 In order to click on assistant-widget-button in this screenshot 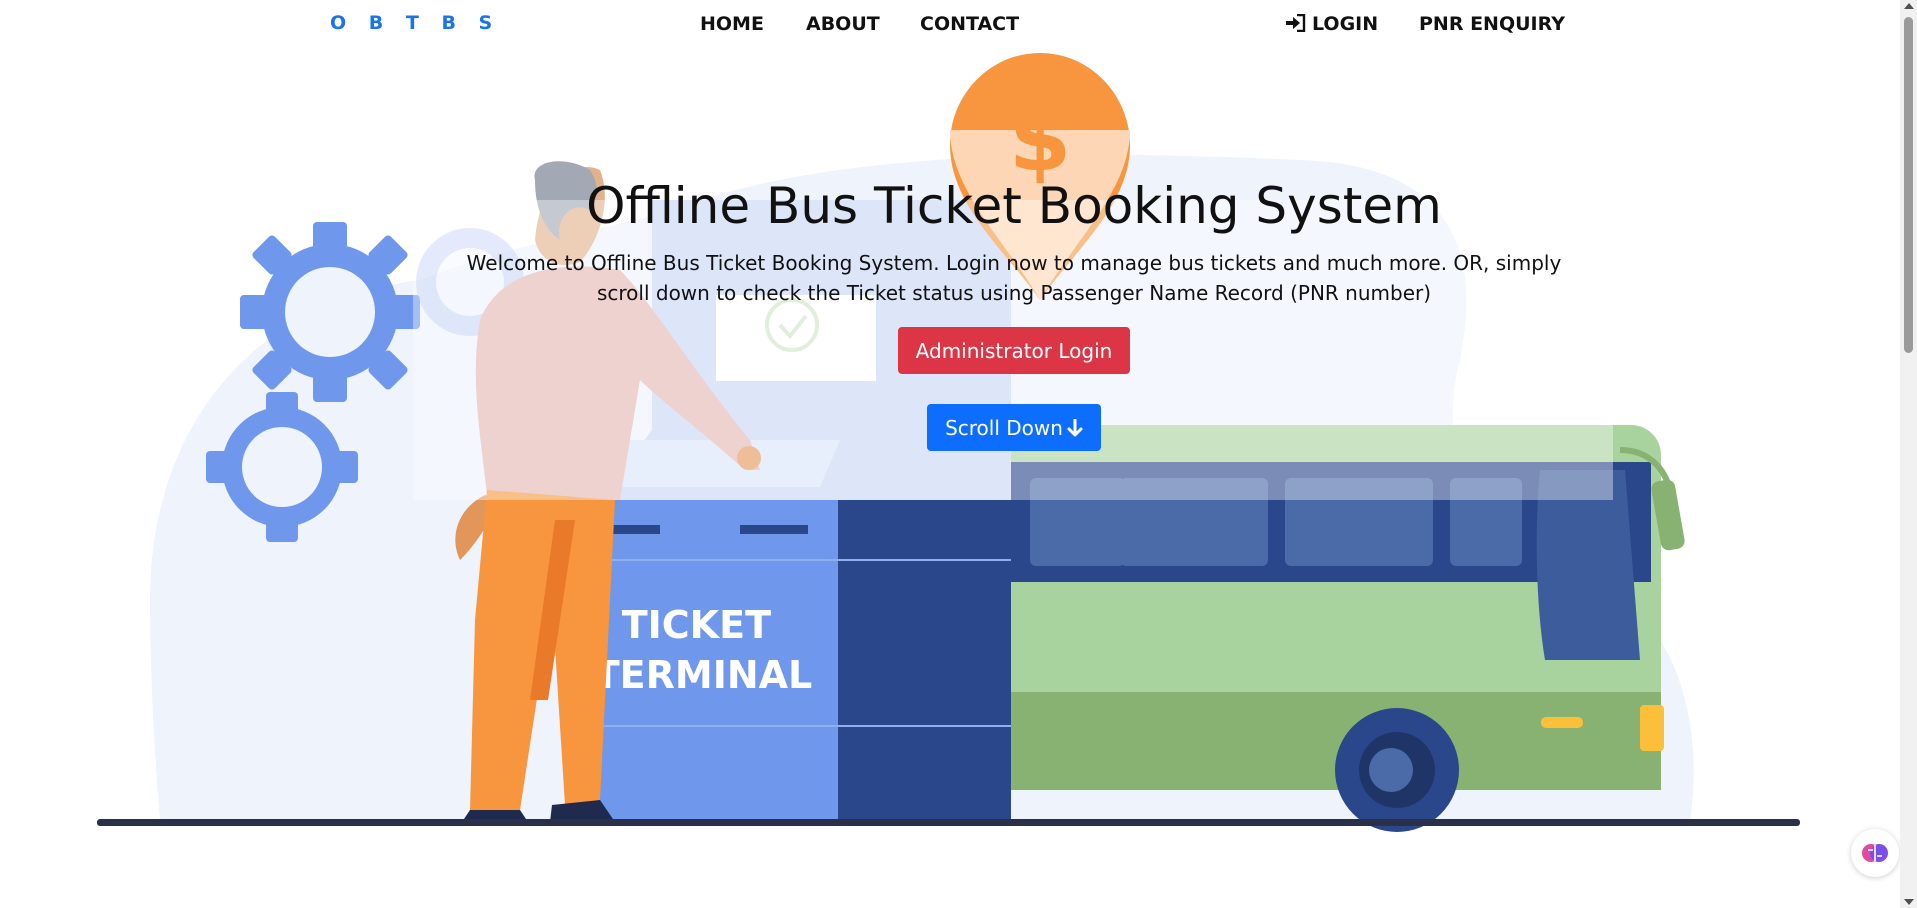, I will do `click(1875, 853)`.